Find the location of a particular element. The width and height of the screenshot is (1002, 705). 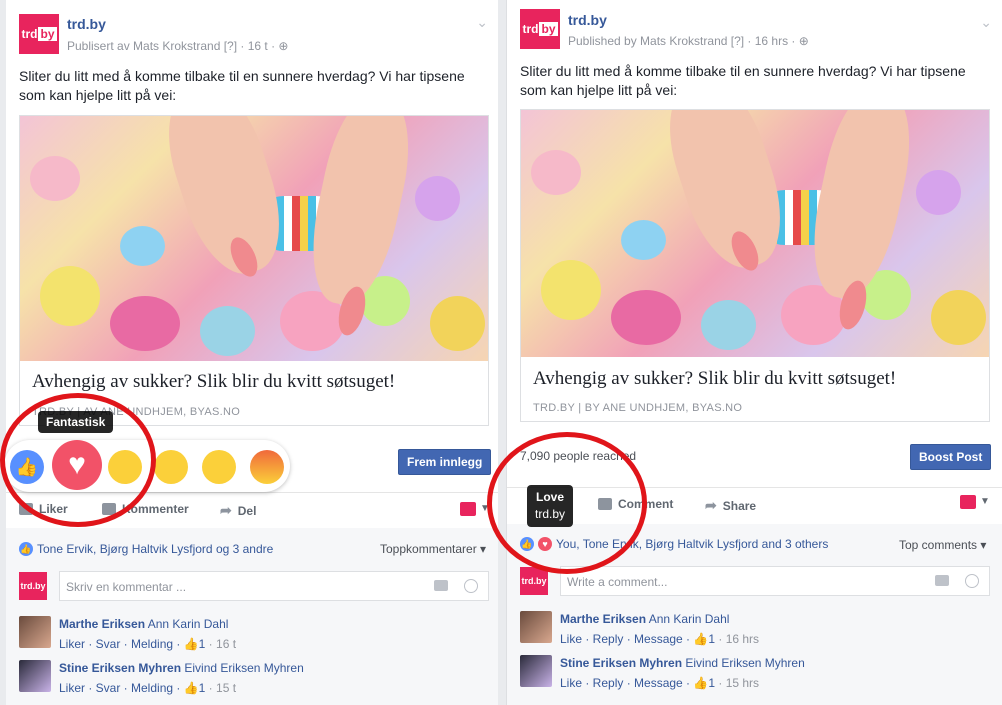

share-action: ➦ Del is located at coordinates (238, 510).